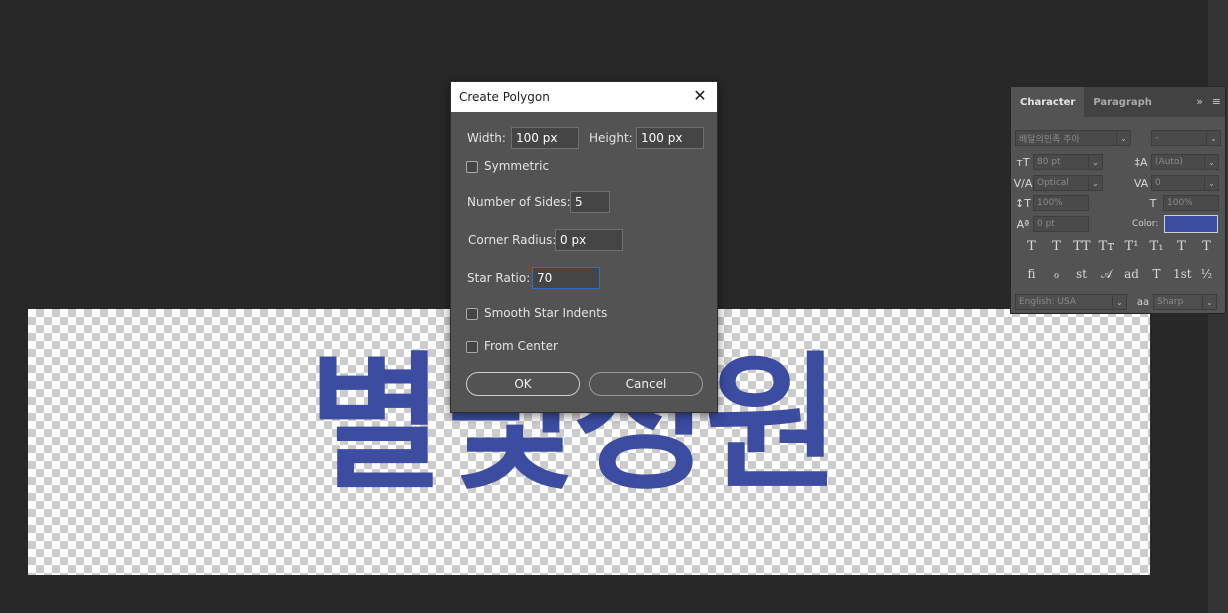  I want to click on tracking-select: 0 ⌄, so click(1185, 183).